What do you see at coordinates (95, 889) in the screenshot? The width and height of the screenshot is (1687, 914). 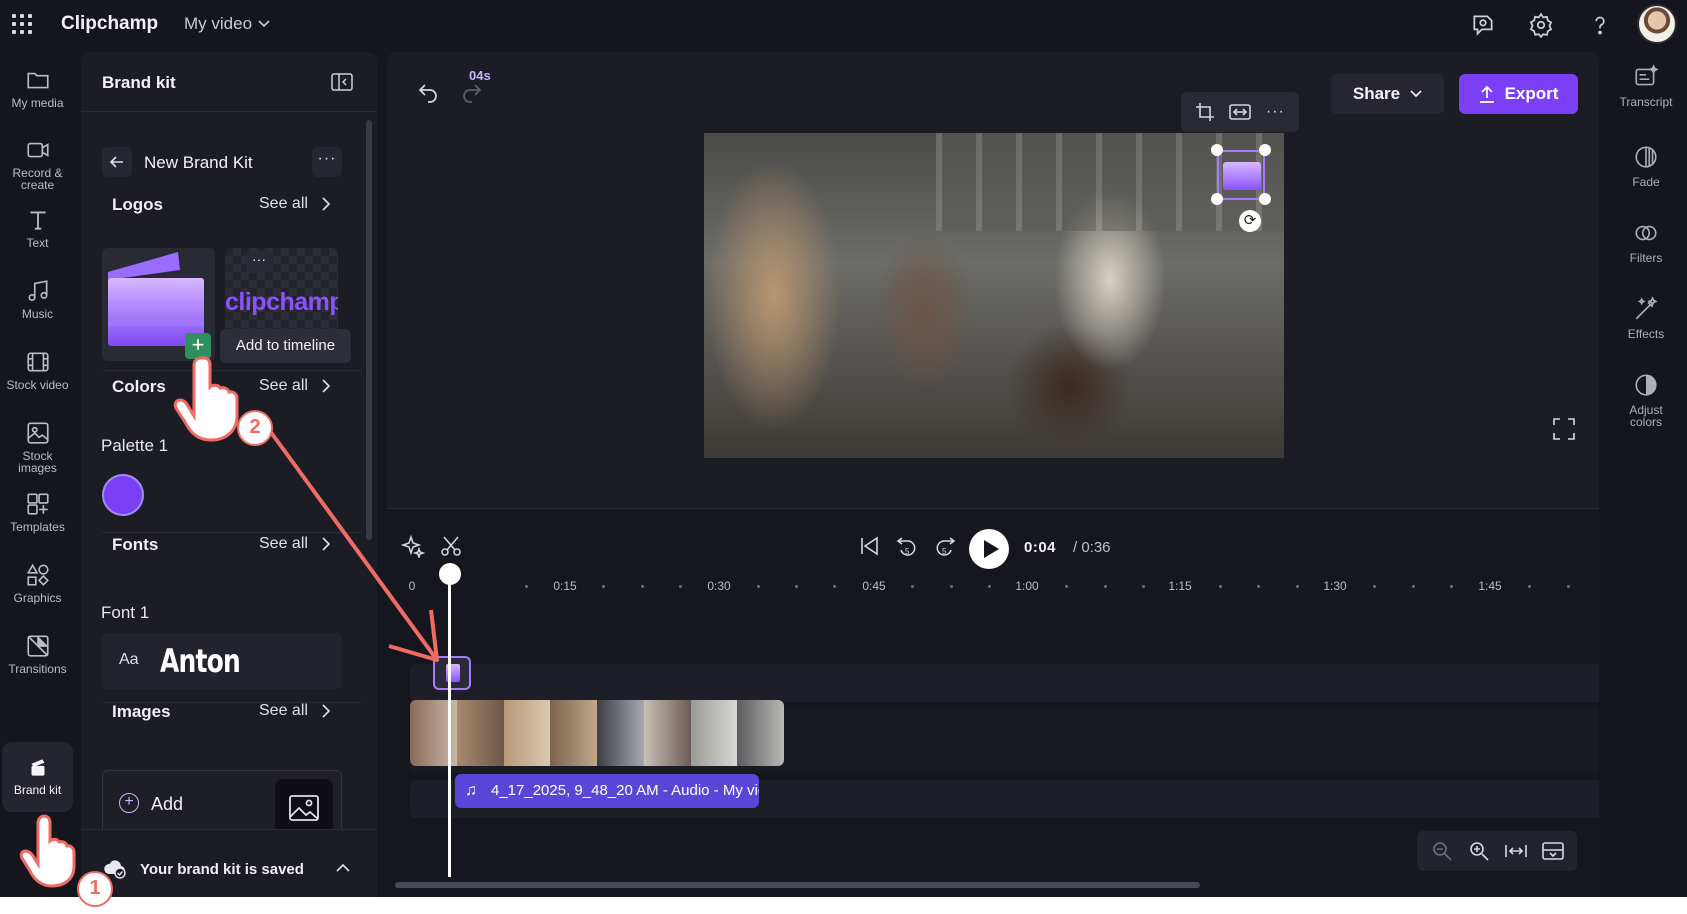 I see `step-badge-1: 1` at bounding box center [95, 889].